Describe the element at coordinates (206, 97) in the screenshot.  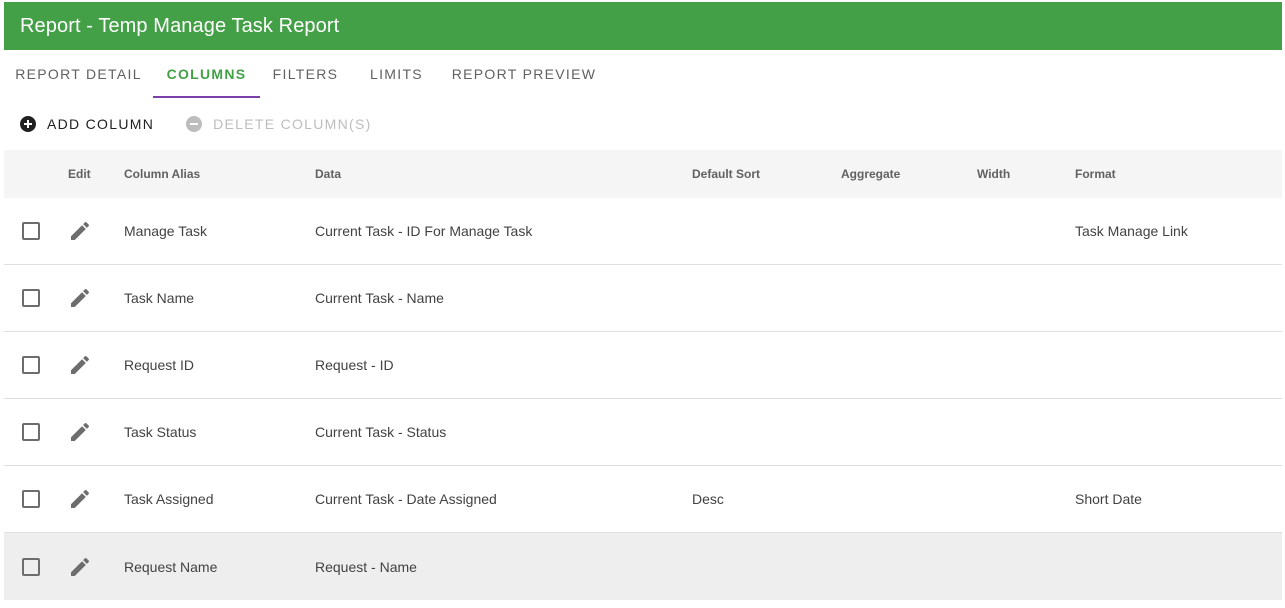
I see `active-tab-indicator` at that location.